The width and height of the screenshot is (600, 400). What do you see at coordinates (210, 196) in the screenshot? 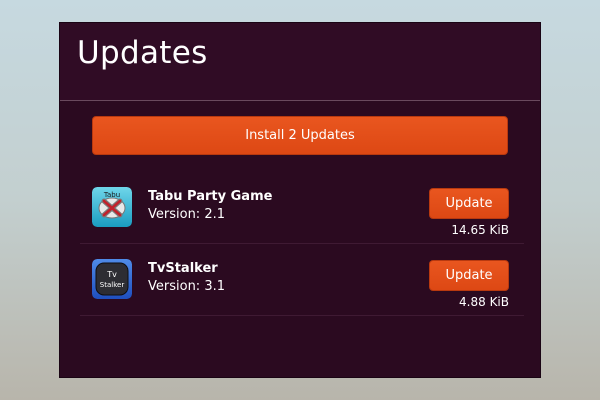
I see `app-name: Tabu Party Game` at bounding box center [210, 196].